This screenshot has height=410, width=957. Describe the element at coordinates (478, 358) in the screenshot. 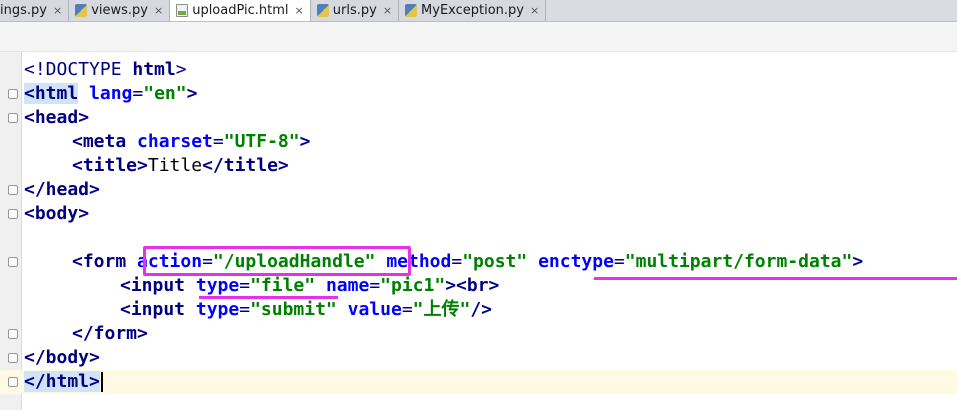

I see `code-line-13: </body>` at that location.